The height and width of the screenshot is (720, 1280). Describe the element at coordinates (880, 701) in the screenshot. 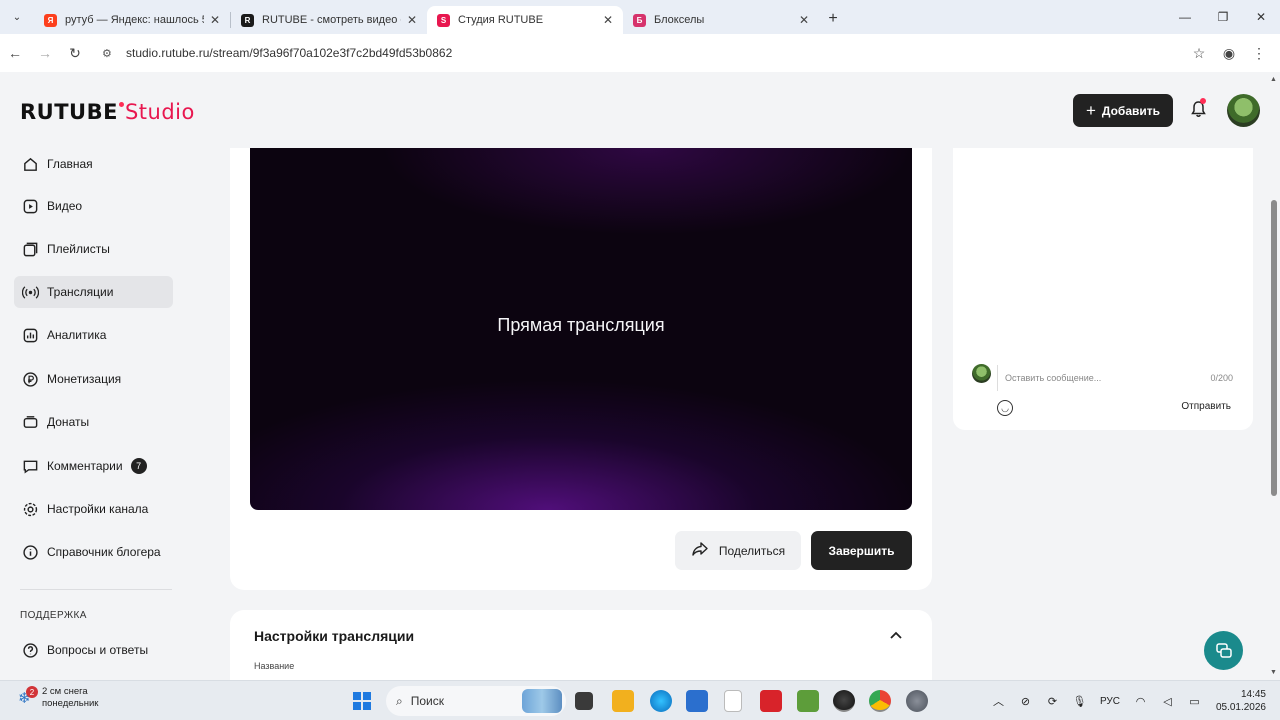

I see `chrome-app-icon` at that location.